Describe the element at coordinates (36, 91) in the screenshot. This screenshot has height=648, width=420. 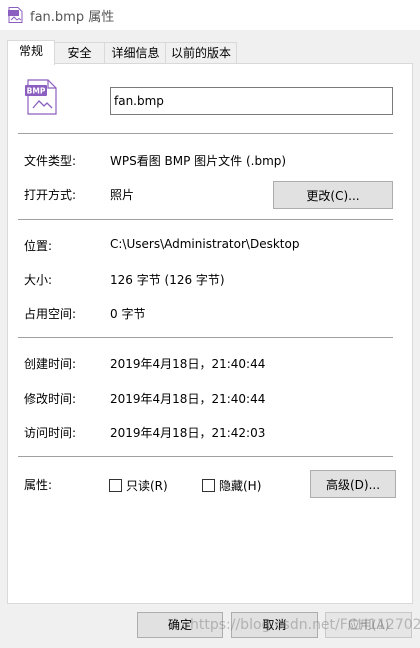
I see `file-icon-text: BMP` at that location.